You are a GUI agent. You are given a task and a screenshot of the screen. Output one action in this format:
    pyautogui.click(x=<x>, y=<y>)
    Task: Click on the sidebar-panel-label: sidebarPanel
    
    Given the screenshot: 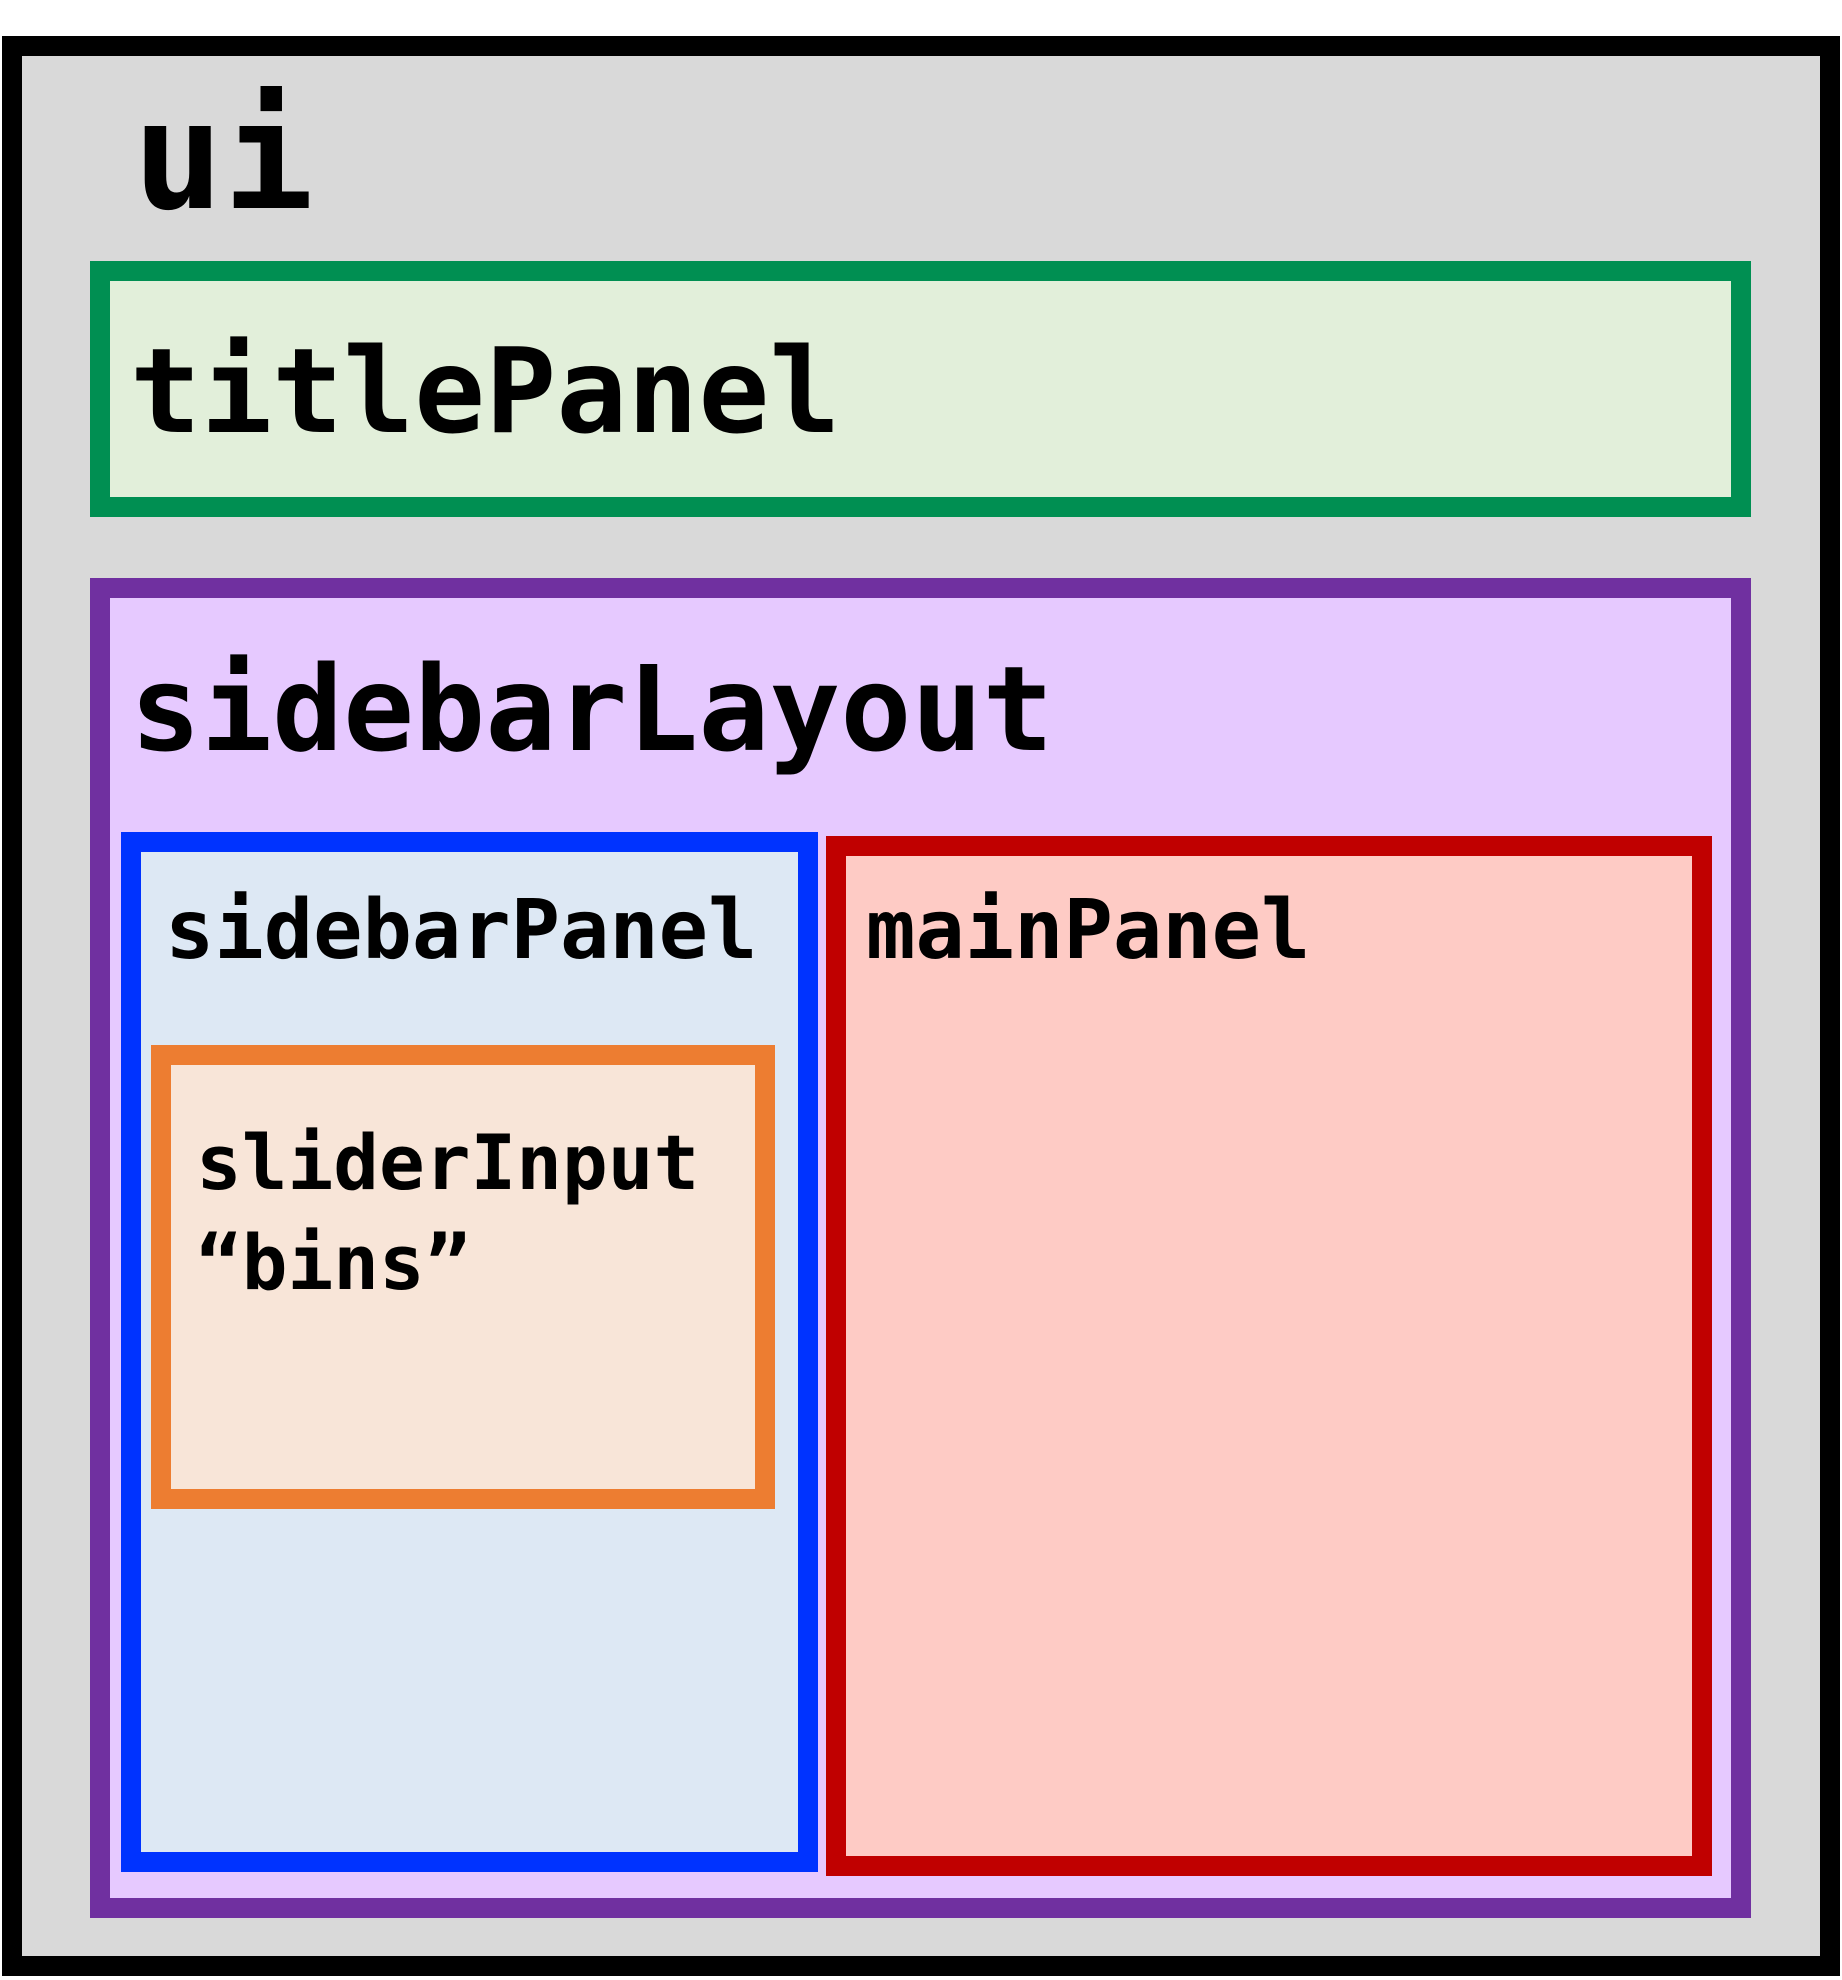 What is the action you would take?
    pyautogui.click(x=461, y=930)
    